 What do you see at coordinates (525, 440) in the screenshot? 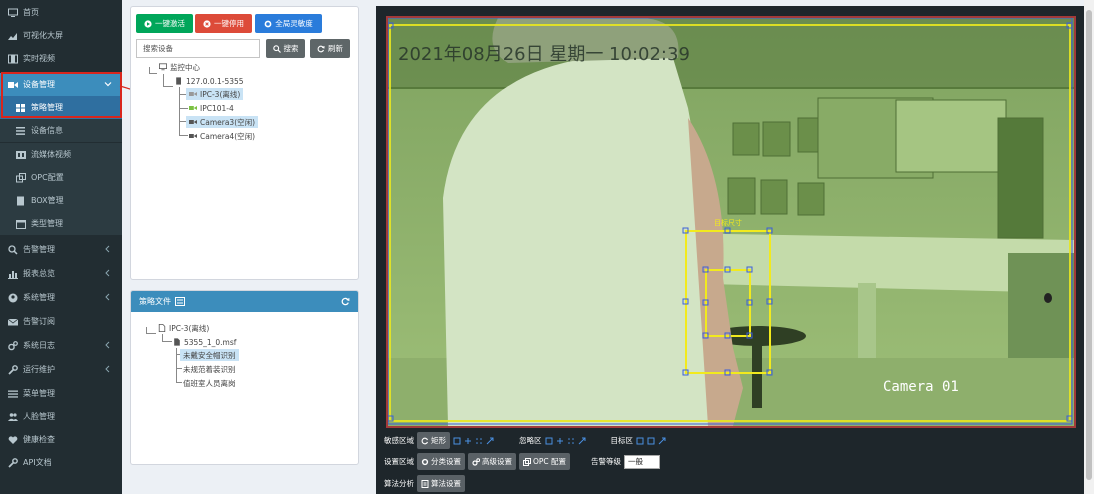
I see `region-controls-row: 敏感区域 矩形 忽略区 目标区` at bounding box center [525, 440].